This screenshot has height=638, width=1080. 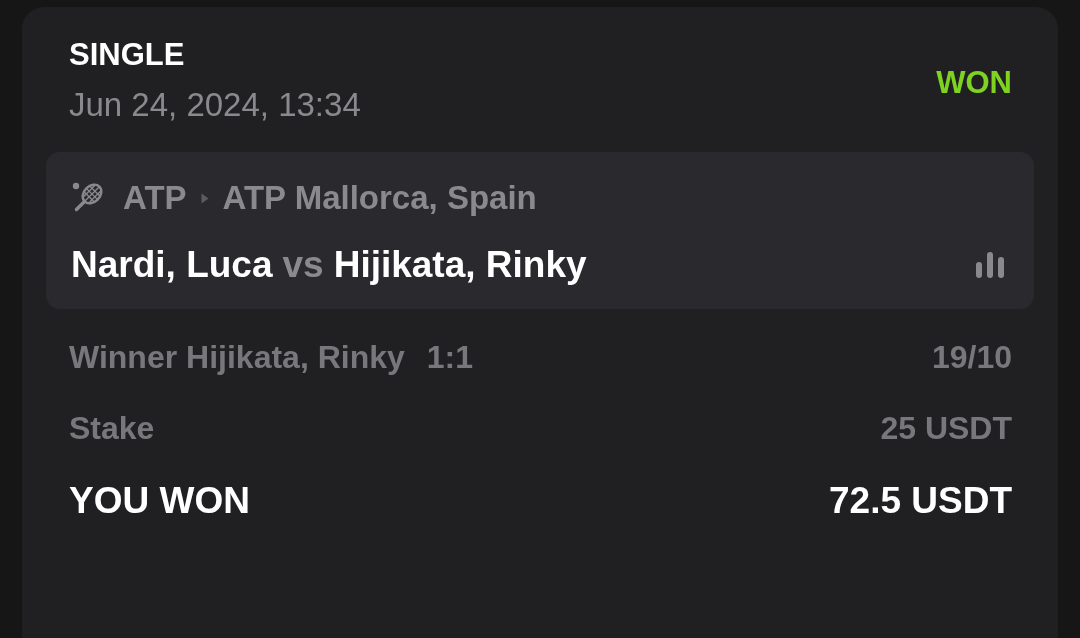 I want to click on bet-date: Jun 24, 2024, 13:34, so click(x=215, y=105).